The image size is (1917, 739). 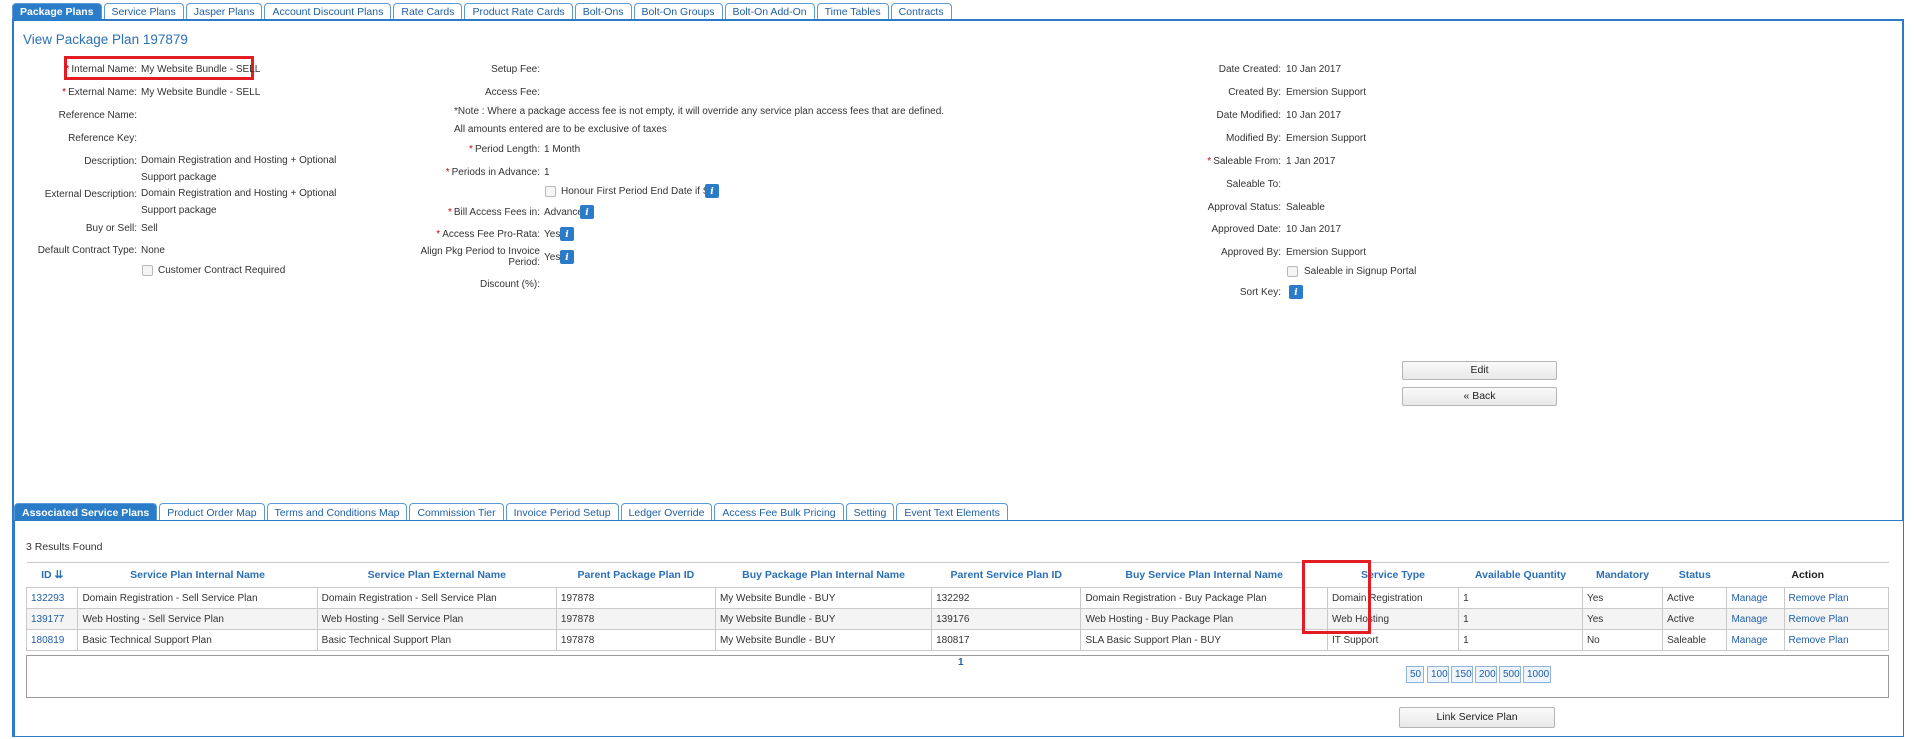 What do you see at coordinates (1520, 575) in the screenshot?
I see `col-header-available-quantity: Available Quantity` at bounding box center [1520, 575].